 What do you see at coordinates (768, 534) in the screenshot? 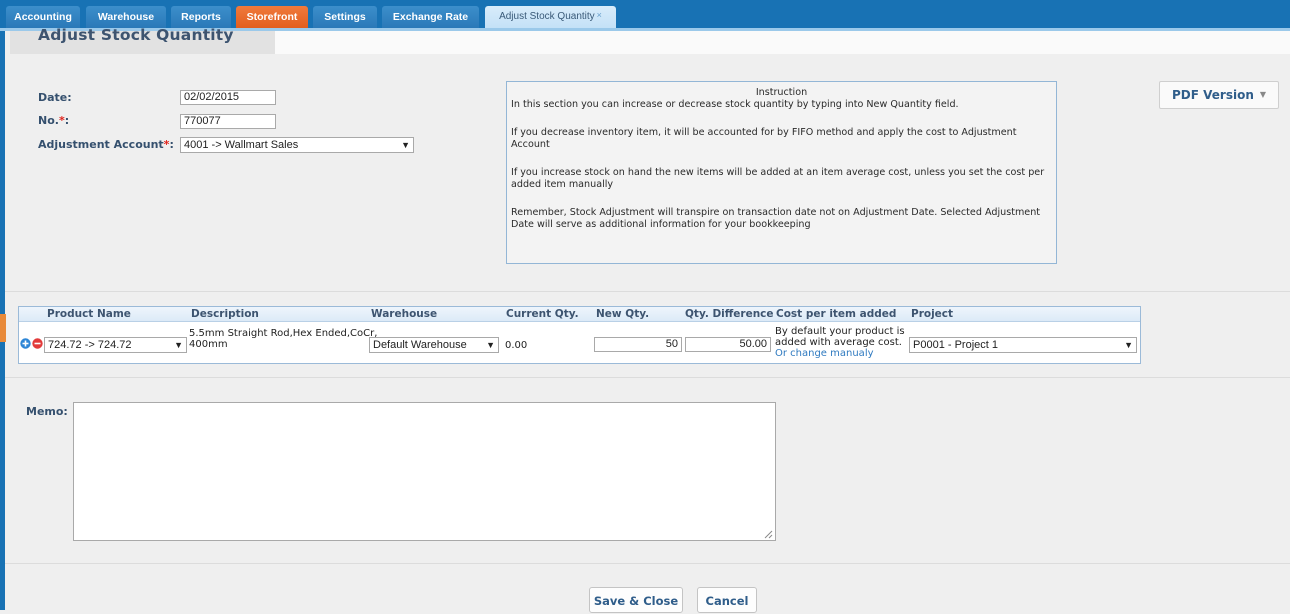
I see `resize-grip-icon` at bounding box center [768, 534].